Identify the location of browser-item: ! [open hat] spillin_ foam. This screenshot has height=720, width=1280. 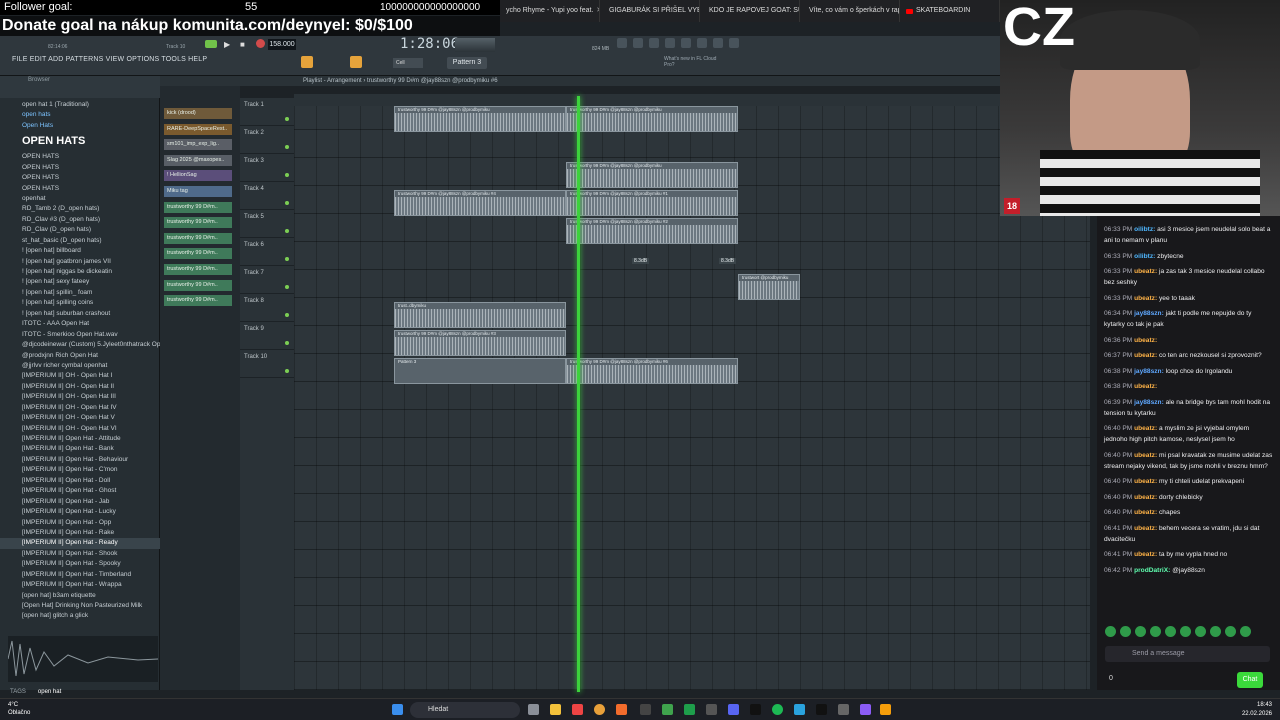
(80, 293).